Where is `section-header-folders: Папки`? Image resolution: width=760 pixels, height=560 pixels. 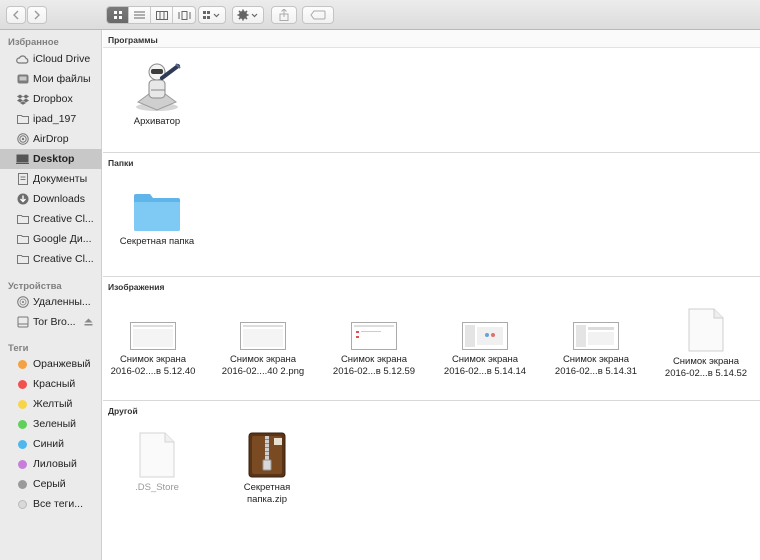
section-header-folders: Папки is located at coordinates (431, 162).